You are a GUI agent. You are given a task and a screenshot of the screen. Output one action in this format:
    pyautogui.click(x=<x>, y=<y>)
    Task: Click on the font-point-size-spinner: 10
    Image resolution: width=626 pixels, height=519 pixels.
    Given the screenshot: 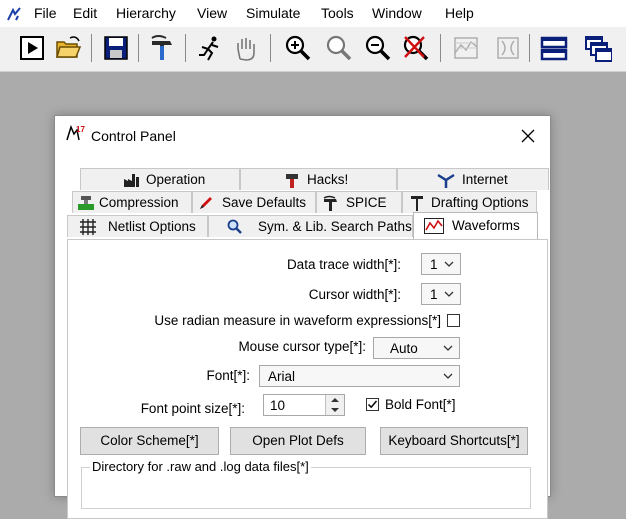 What is the action you would take?
    pyautogui.click(x=304, y=405)
    